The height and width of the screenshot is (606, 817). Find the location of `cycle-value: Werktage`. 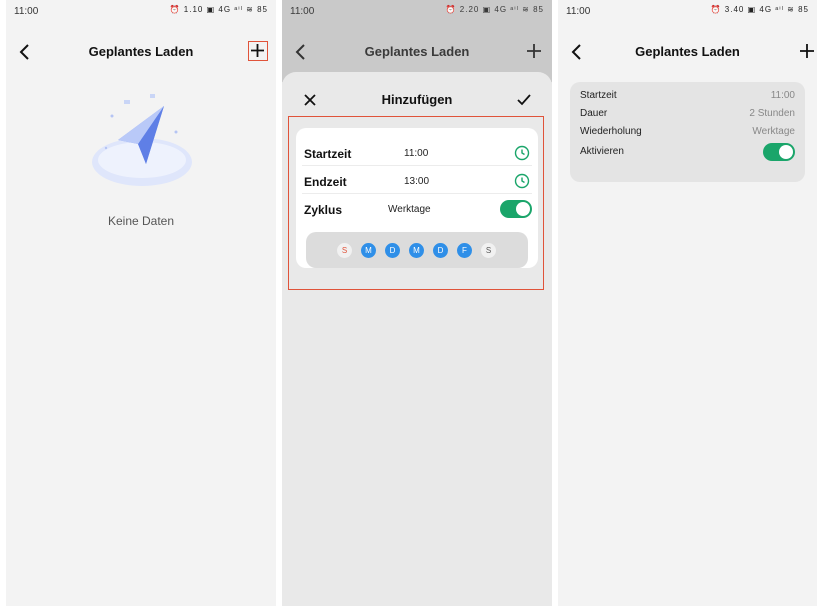

cycle-value: Werktage is located at coordinates (409, 209).